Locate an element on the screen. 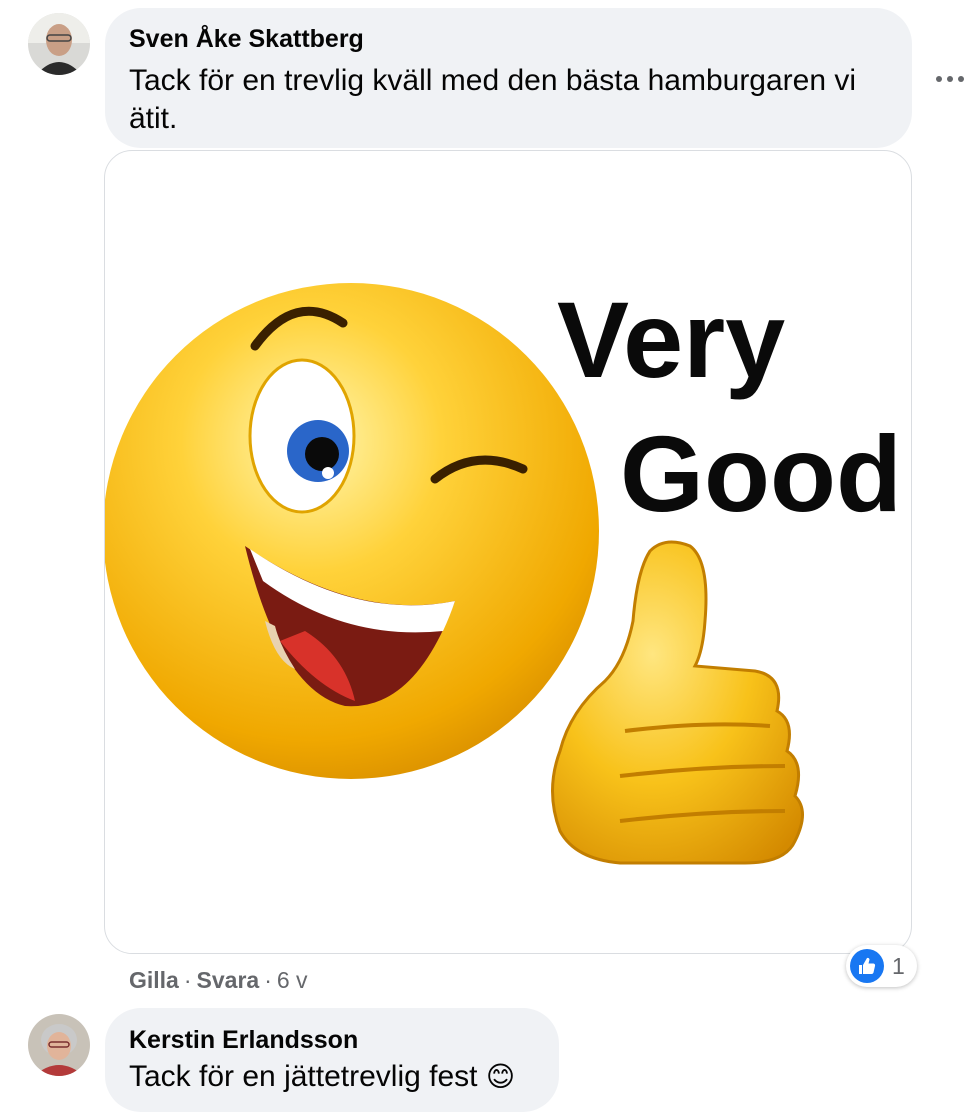  timestamp: 6 v is located at coordinates (292, 980).